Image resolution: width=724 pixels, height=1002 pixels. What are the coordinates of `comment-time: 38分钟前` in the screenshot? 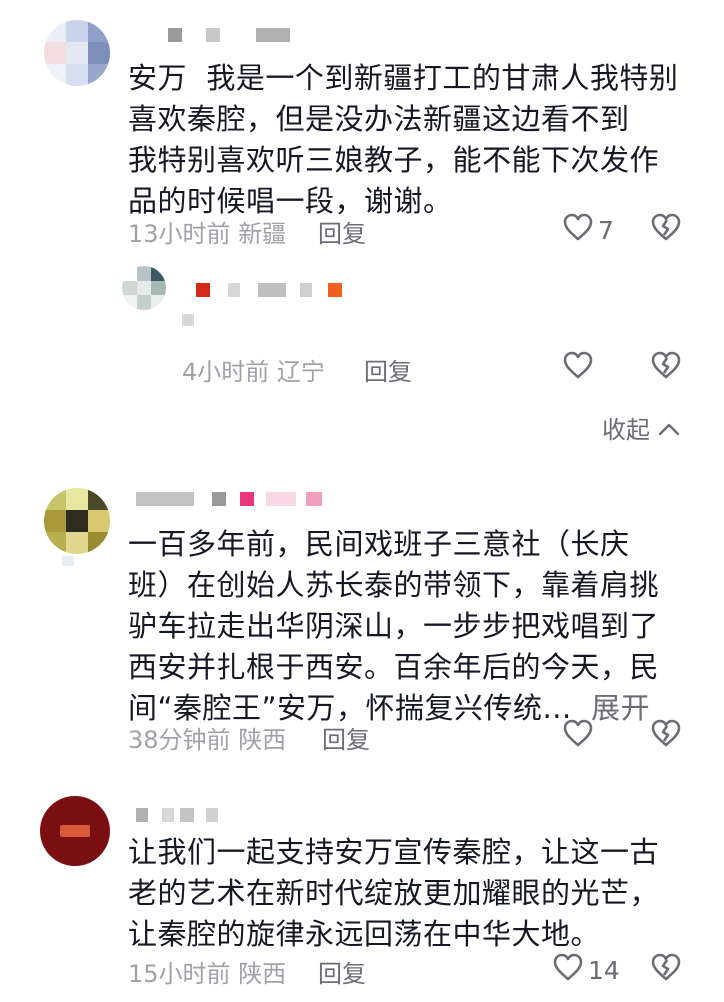 It's located at (179, 740).